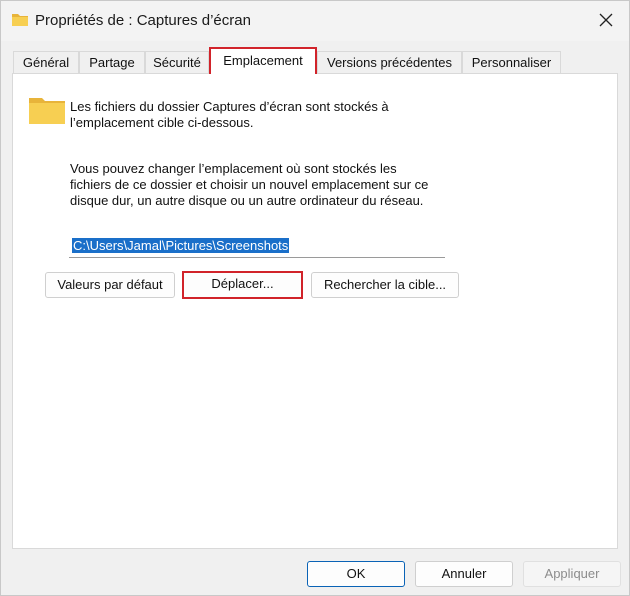 Image resolution: width=630 pixels, height=596 pixels. I want to click on tab-security: Sécurité, so click(177, 62).